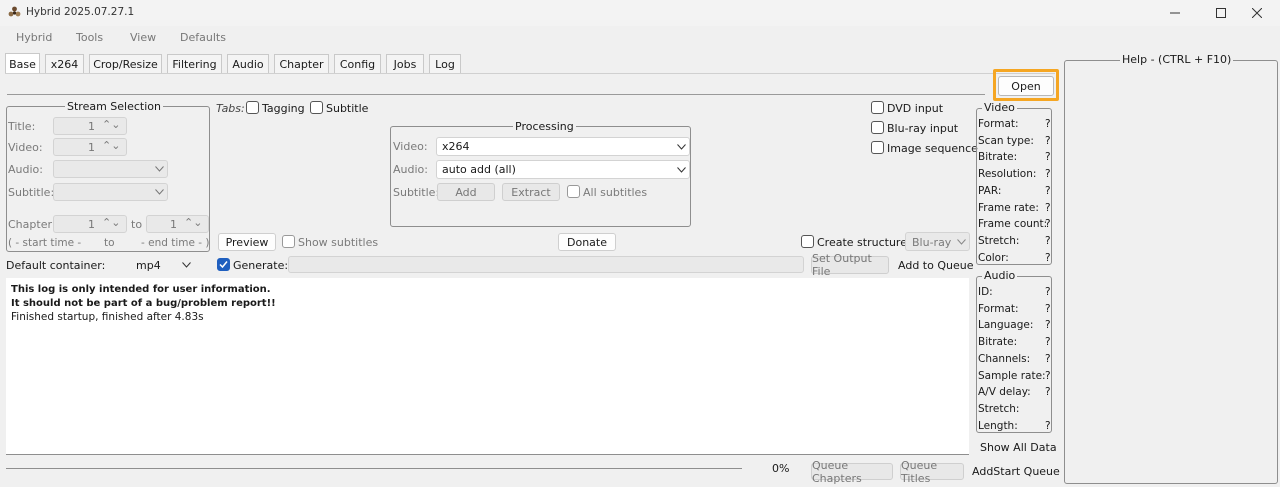 The width and height of the screenshot is (1280, 487). I want to click on processing-video-value: x264, so click(456, 146).